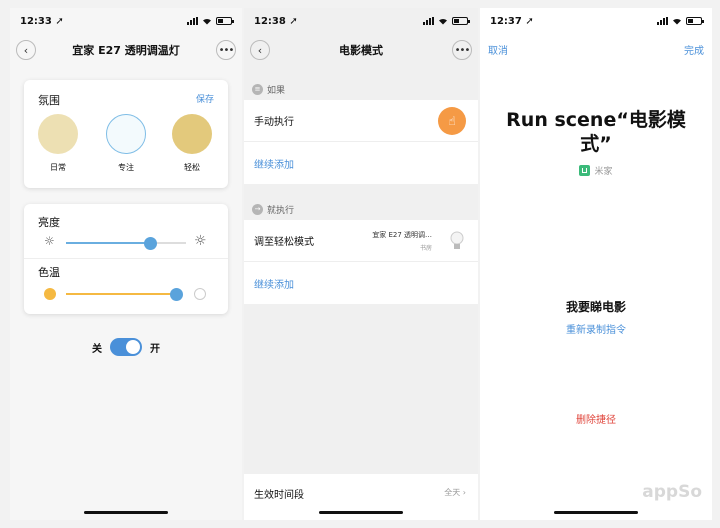 This screenshot has width=720, height=528. What do you see at coordinates (126, 21) in the screenshot?
I see `status-bar: 12:33 ➚` at bounding box center [126, 21].